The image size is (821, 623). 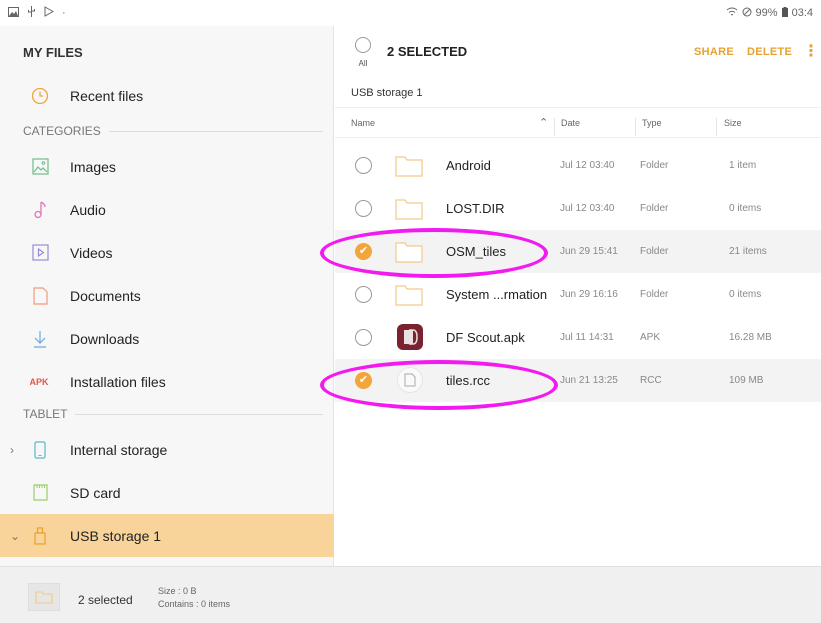 I want to click on download-icon, so click(x=40, y=339).